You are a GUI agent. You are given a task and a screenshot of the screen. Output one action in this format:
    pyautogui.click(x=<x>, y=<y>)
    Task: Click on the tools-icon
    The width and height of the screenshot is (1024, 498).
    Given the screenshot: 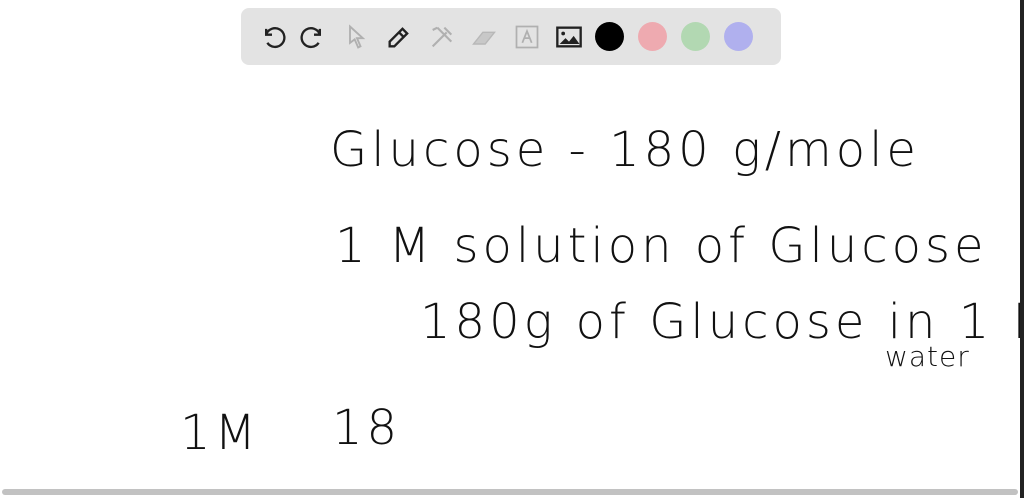 What is the action you would take?
    pyautogui.click(x=441, y=36)
    